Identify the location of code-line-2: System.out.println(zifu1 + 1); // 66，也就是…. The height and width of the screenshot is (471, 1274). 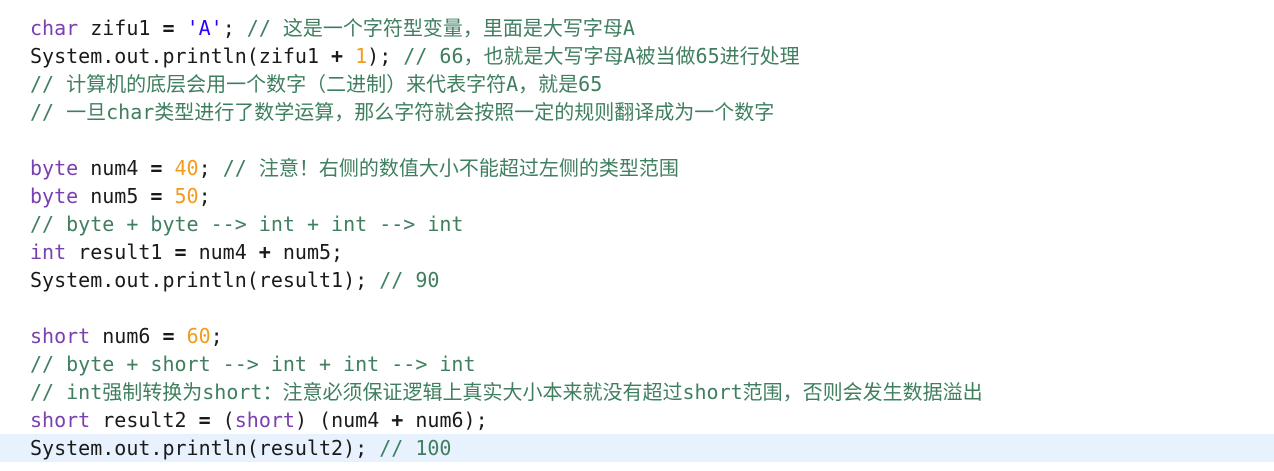
(637, 56).